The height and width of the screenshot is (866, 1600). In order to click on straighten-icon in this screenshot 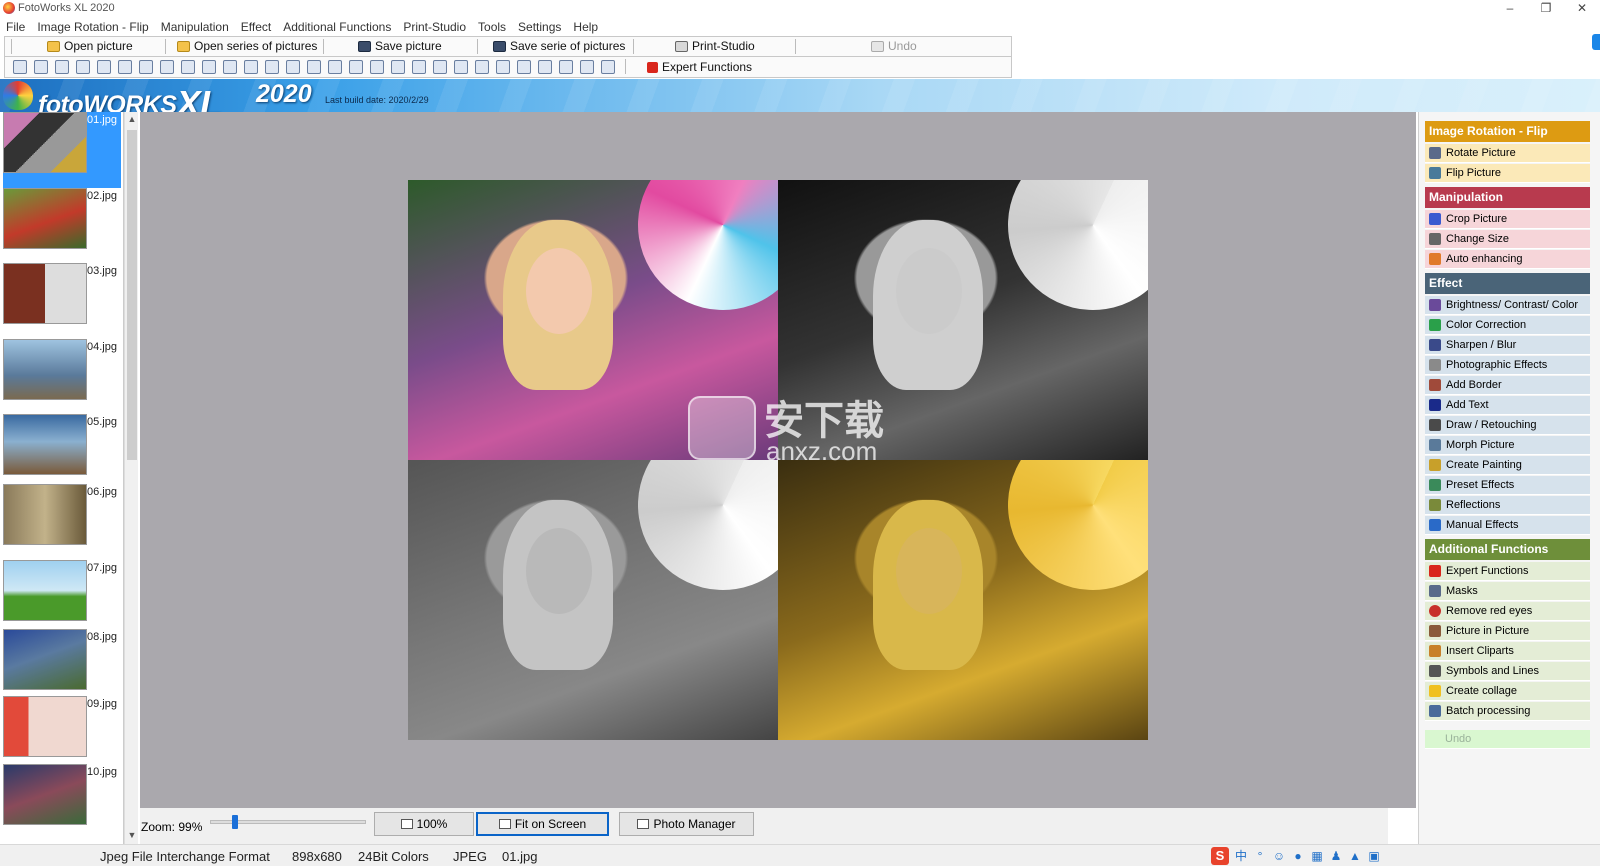, I will do `click(146, 67)`.